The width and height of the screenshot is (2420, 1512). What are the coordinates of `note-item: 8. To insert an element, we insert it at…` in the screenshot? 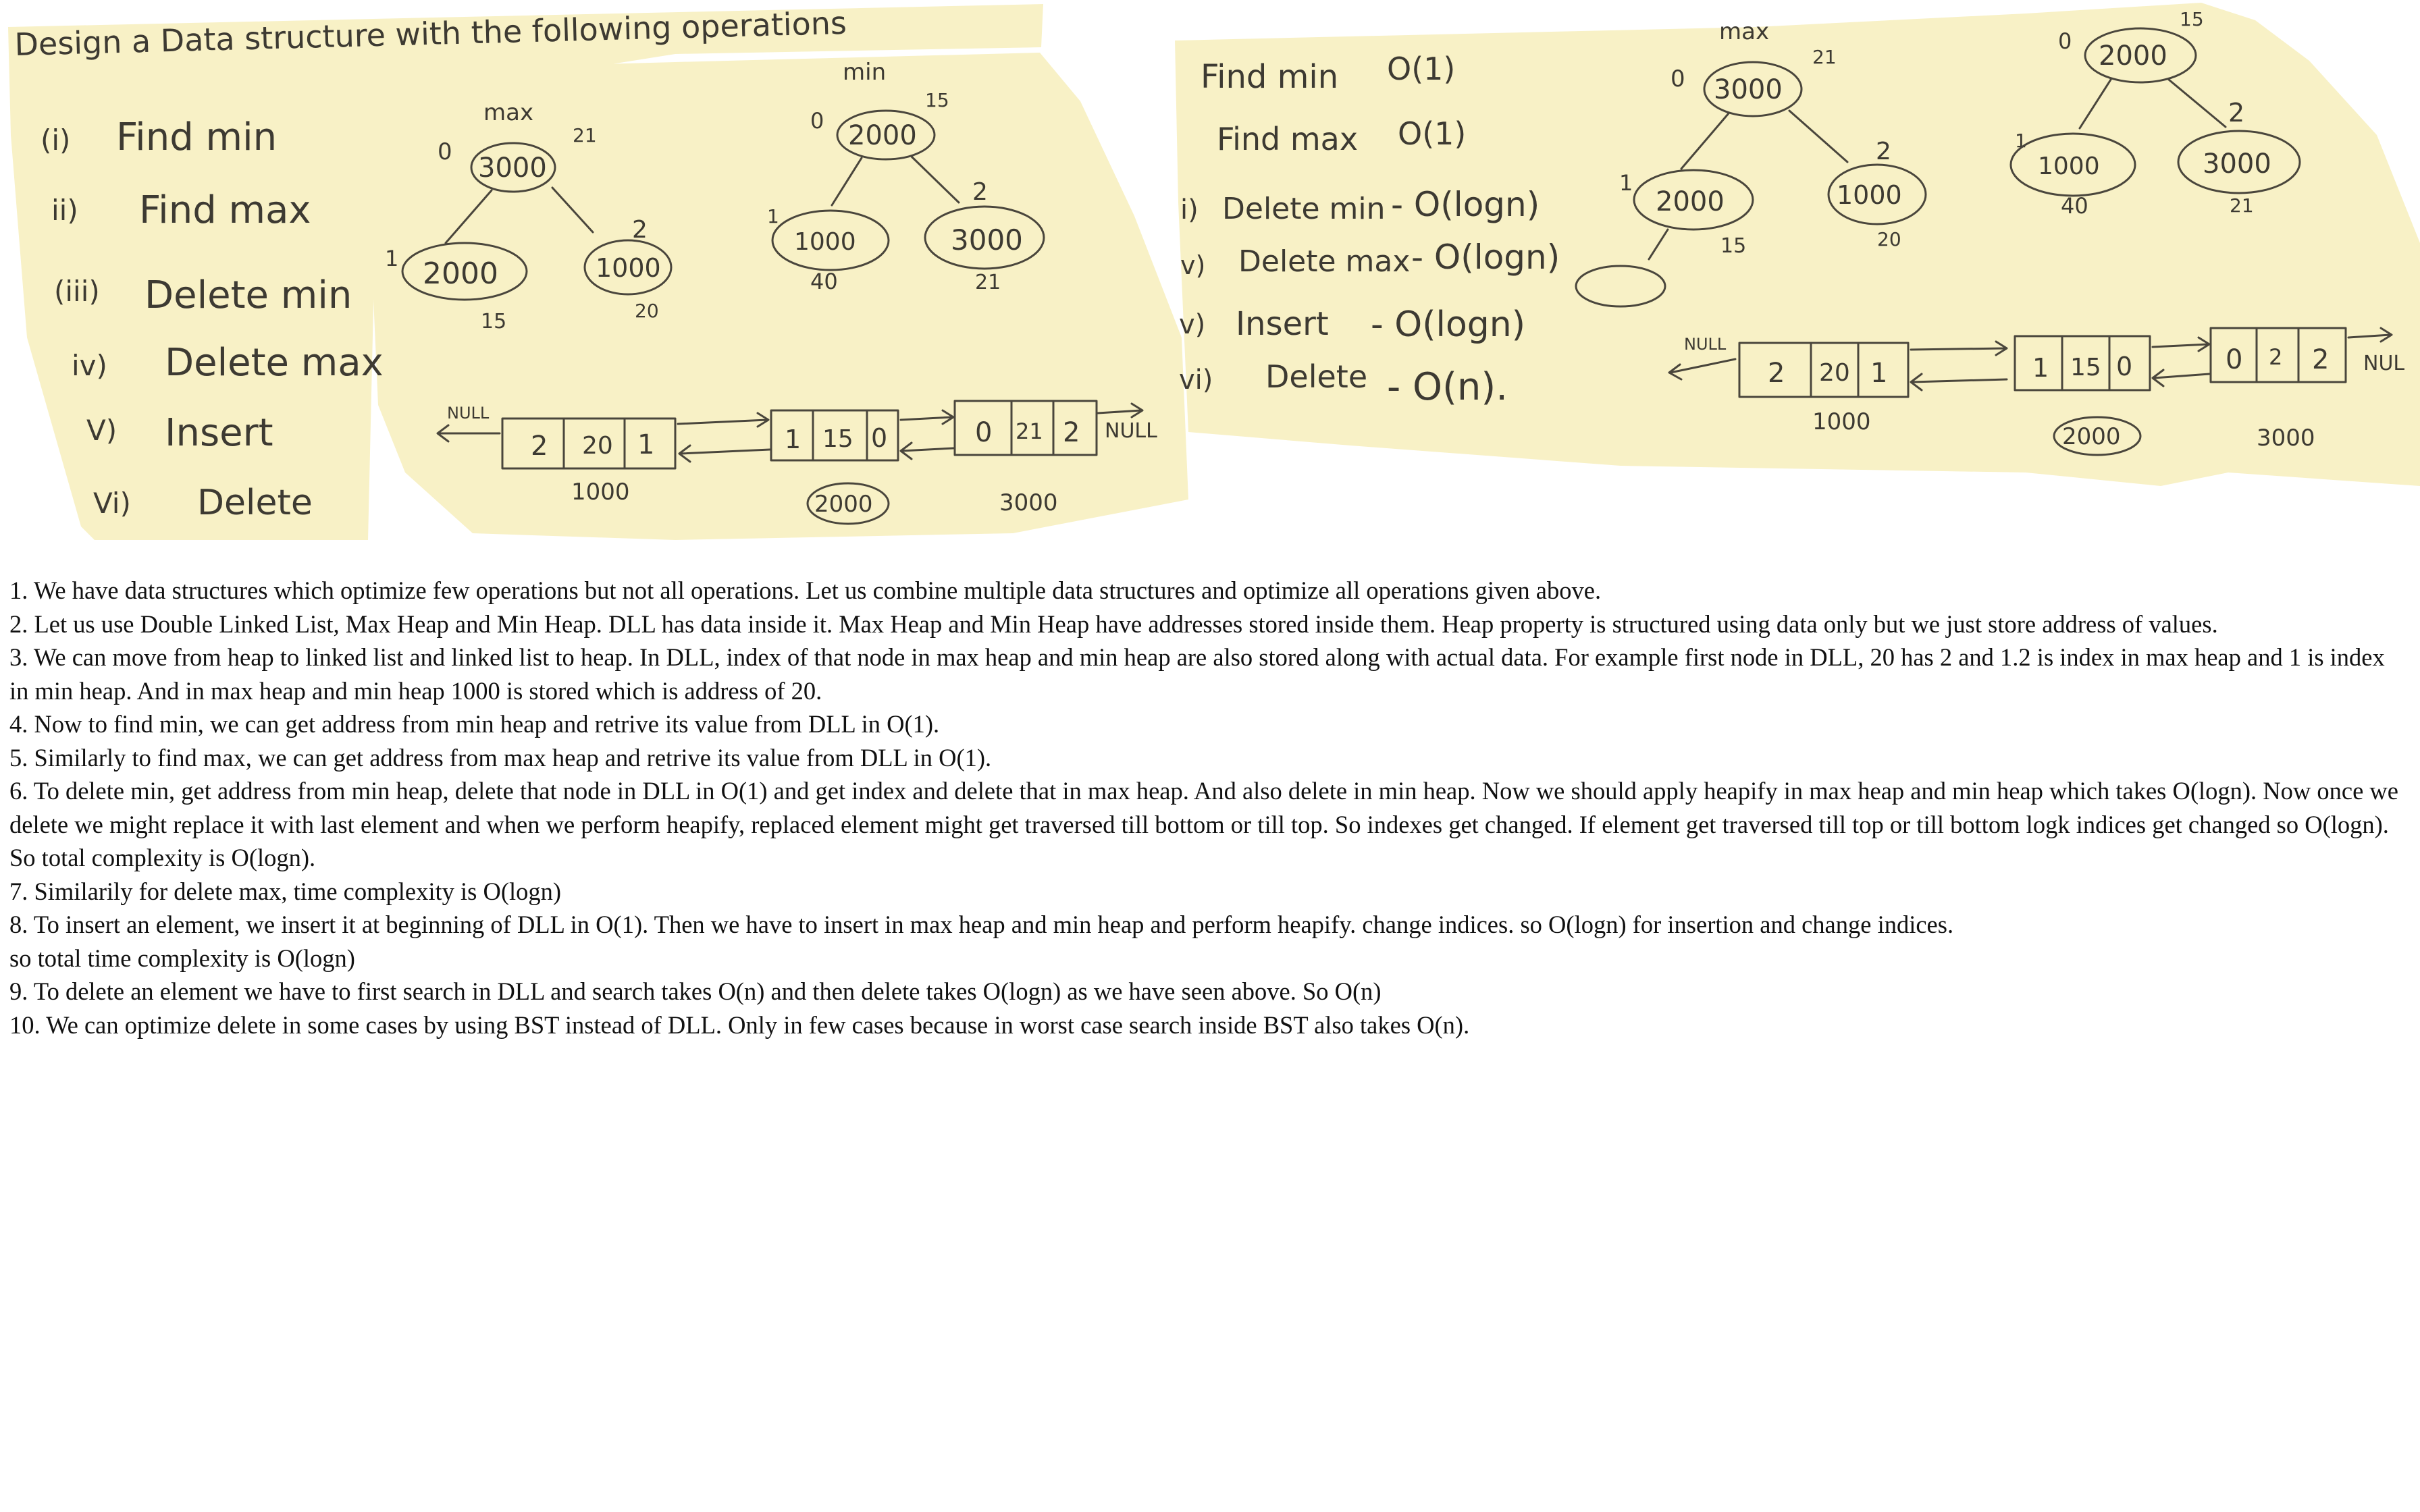 It's located at (981, 924).